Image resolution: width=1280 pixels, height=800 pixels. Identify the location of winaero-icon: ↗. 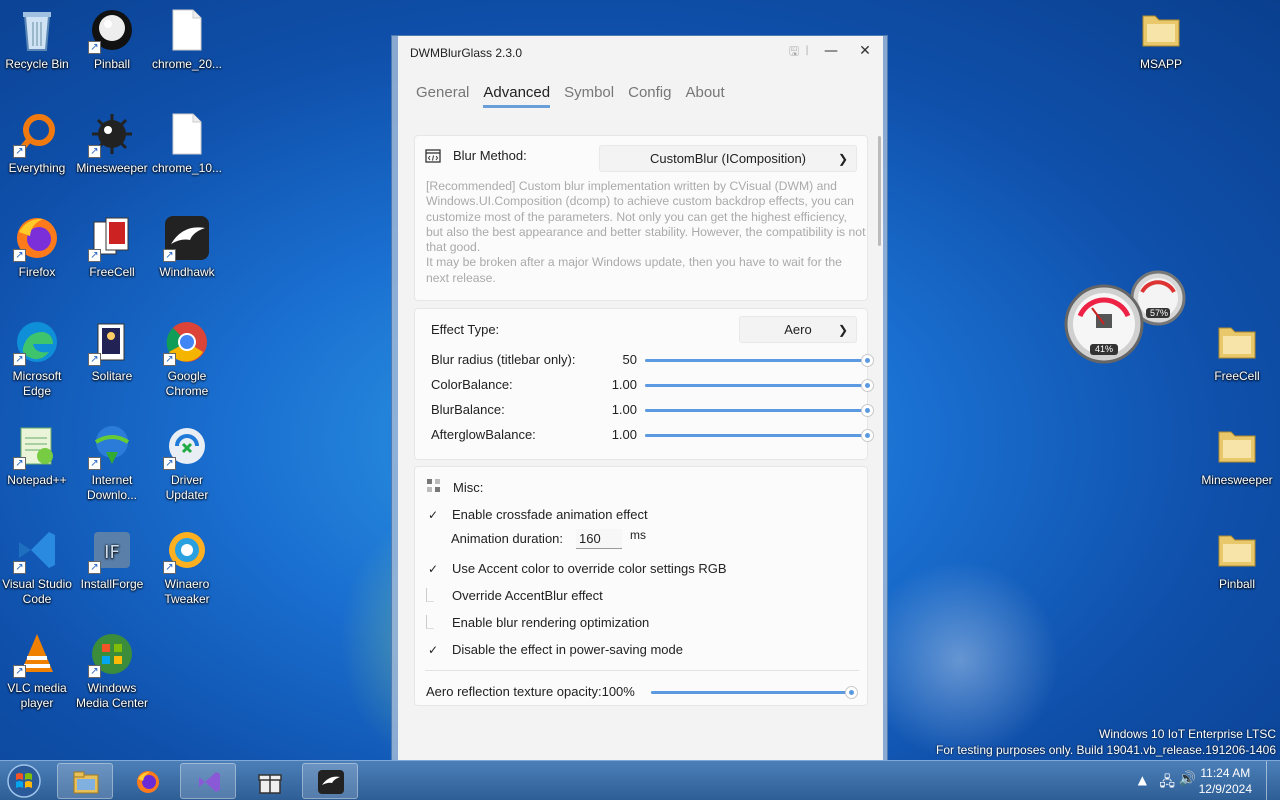
(187, 550).